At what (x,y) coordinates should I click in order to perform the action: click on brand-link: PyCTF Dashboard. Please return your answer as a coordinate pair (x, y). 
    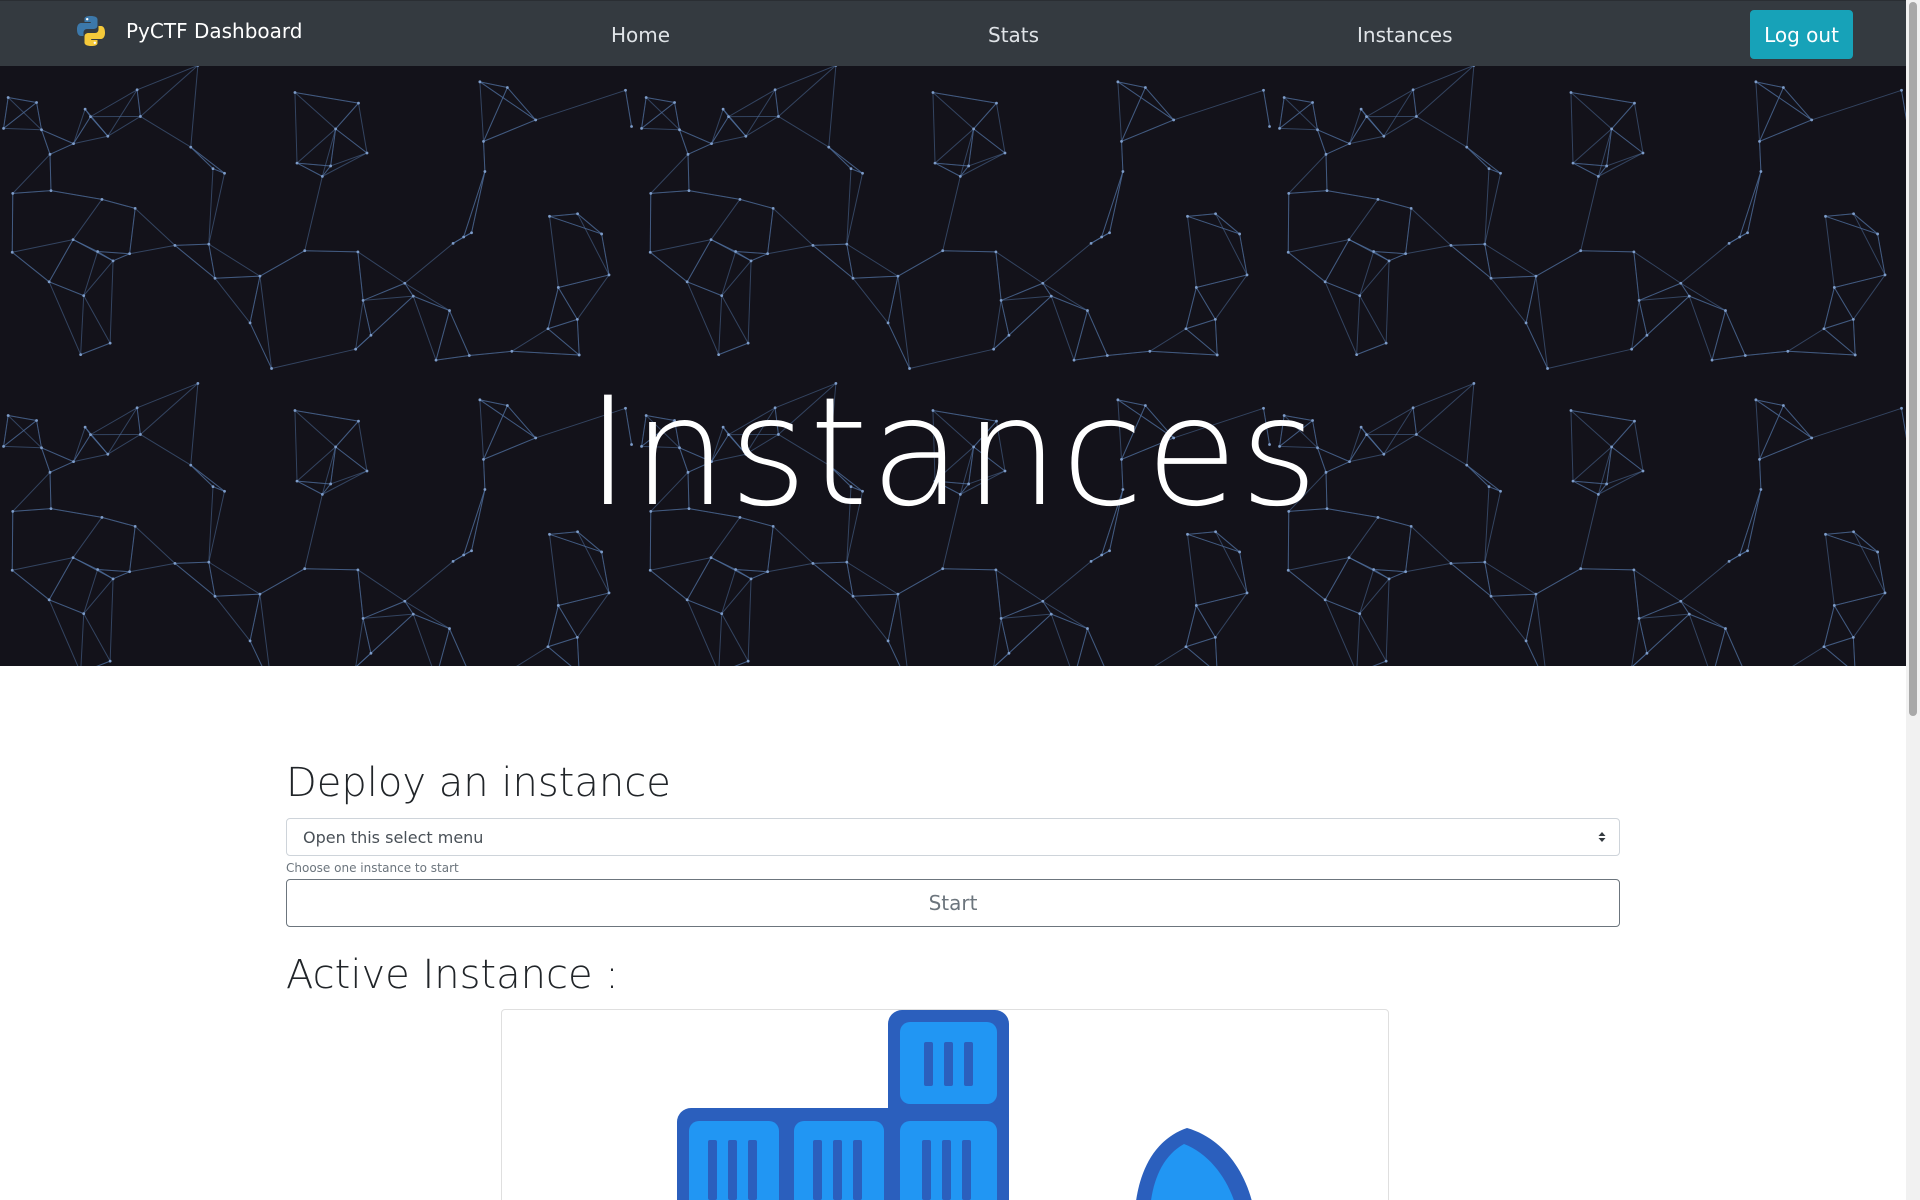
    Looking at the image, I should click on (188, 31).